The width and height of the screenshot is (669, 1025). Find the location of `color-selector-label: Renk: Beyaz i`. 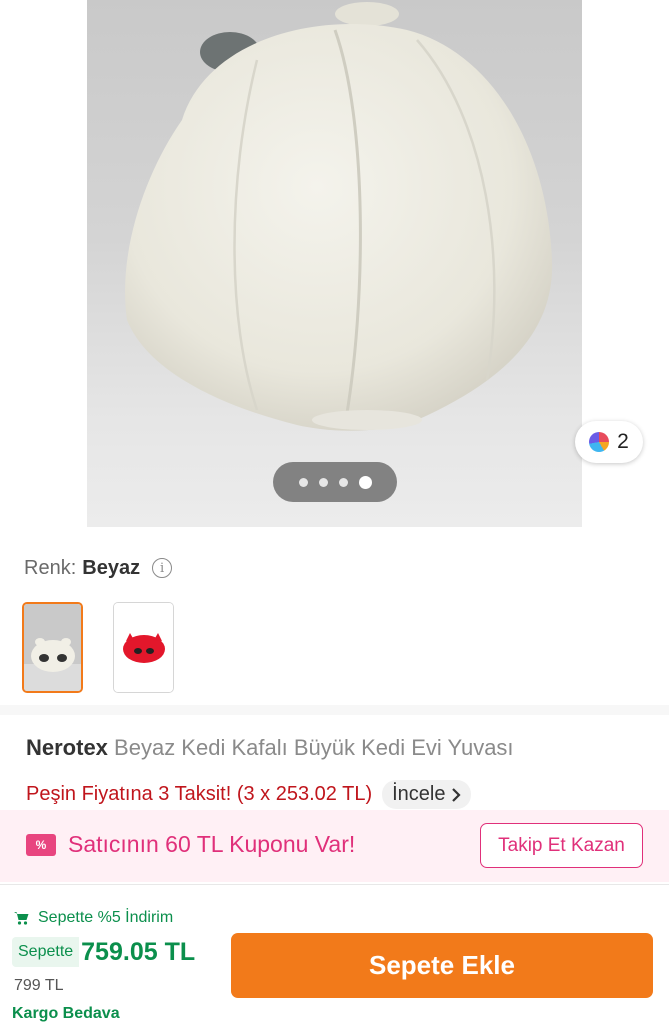

color-selector-label: Renk: Beyaz i is located at coordinates (98, 568).